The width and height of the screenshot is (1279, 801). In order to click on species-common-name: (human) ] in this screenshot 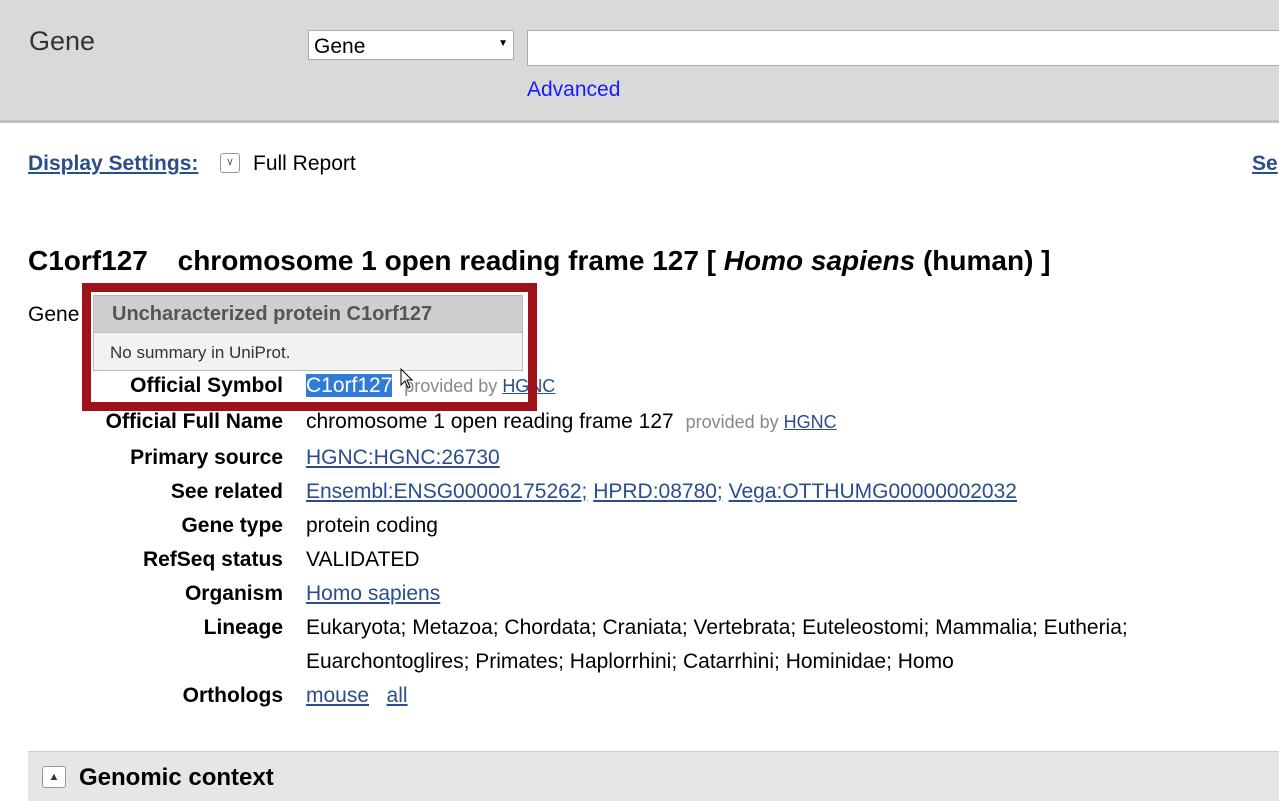, I will do `click(986, 260)`.